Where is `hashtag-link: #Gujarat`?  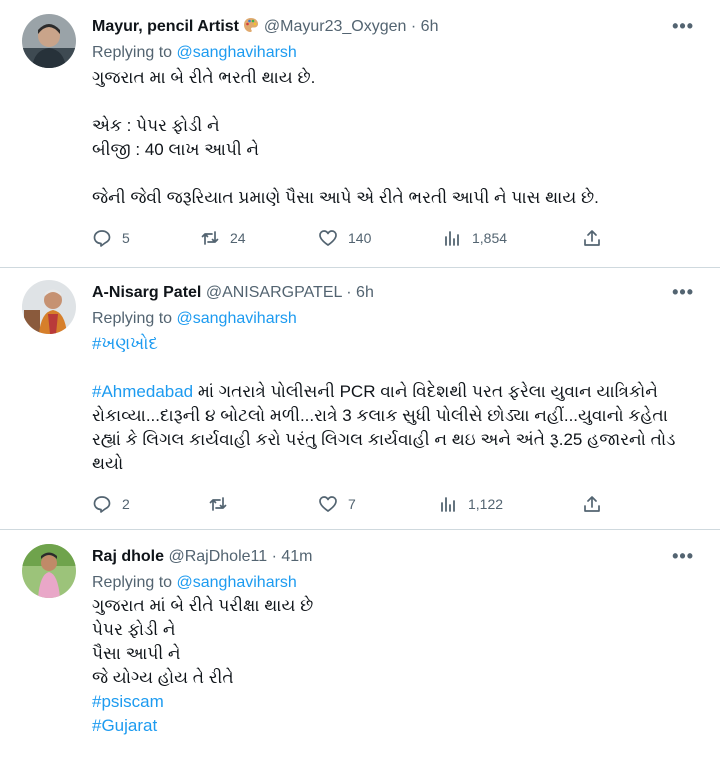 hashtag-link: #Gujarat is located at coordinates (124, 725).